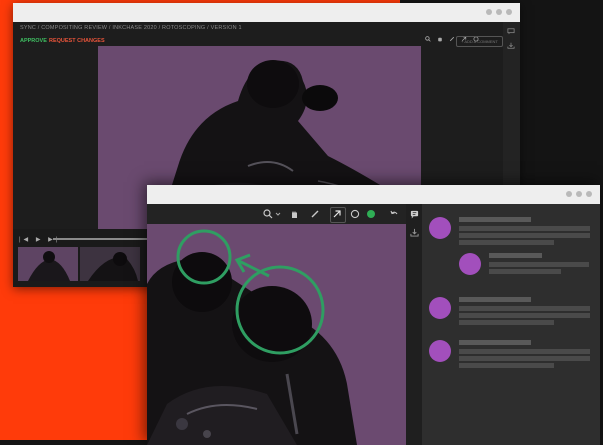 The image size is (603, 445). I want to click on request-changes-button: REQUEST CHANGES, so click(77, 41).